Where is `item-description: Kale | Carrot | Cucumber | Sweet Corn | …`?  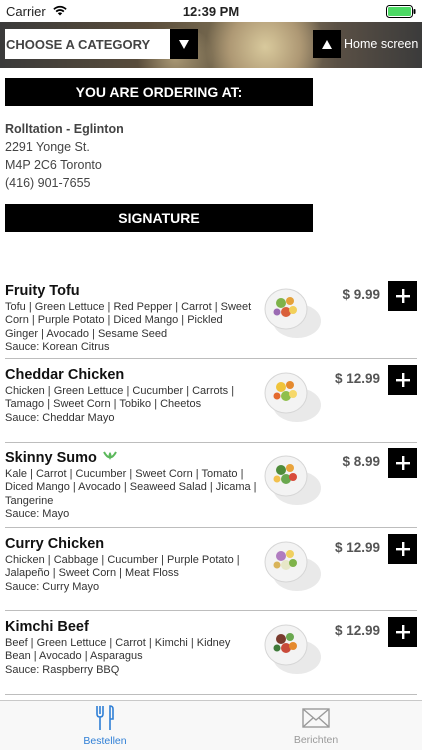 item-description: Kale | Carrot | Cucumber | Sweet Corn | … is located at coordinates (131, 495).